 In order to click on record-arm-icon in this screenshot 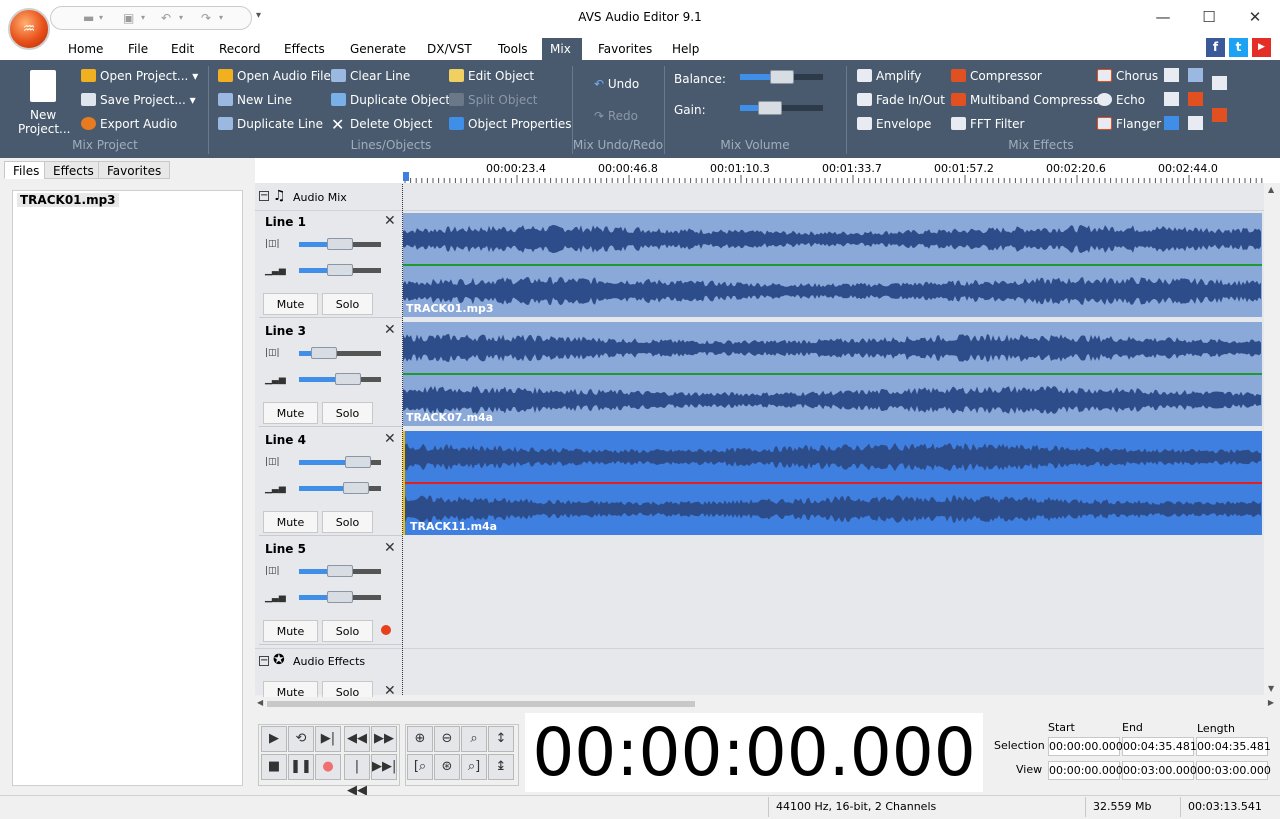, I will do `click(386, 630)`.